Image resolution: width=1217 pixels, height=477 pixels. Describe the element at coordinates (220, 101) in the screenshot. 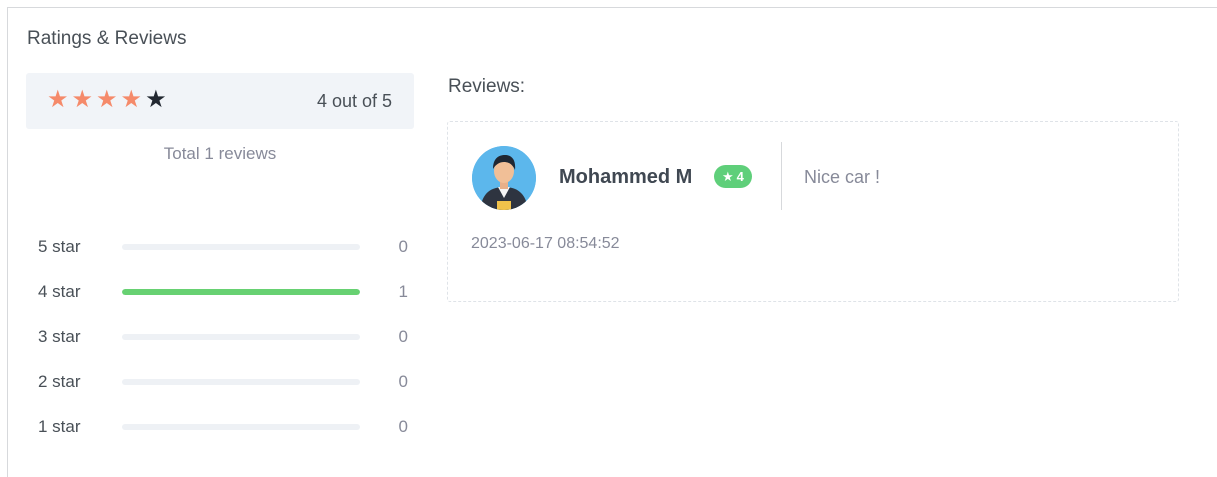

I see `rating-summary: ★ ★ ★ ★ ★ 4 out of 5` at that location.